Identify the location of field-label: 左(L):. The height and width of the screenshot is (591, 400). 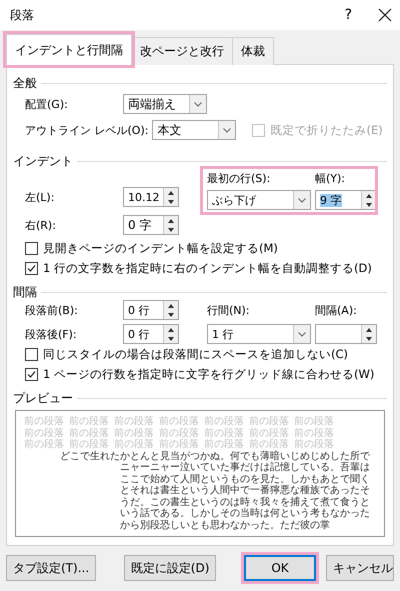
(40, 197).